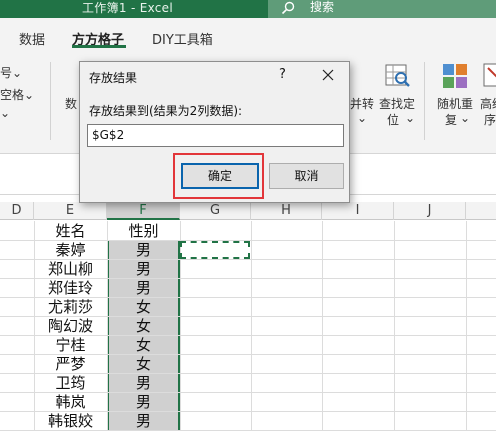 The image size is (496, 431). Describe the element at coordinates (455, 76) in the screenshot. I see `random-repeat-icon` at that location.